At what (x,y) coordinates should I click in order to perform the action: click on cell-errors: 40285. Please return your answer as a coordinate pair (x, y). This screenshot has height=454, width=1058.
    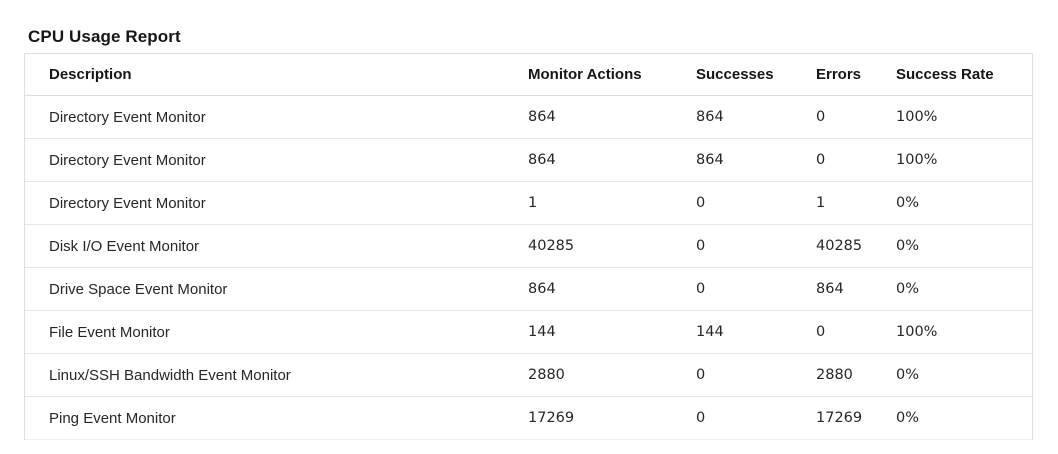
    Looking at the image, I should click on (856, 246).